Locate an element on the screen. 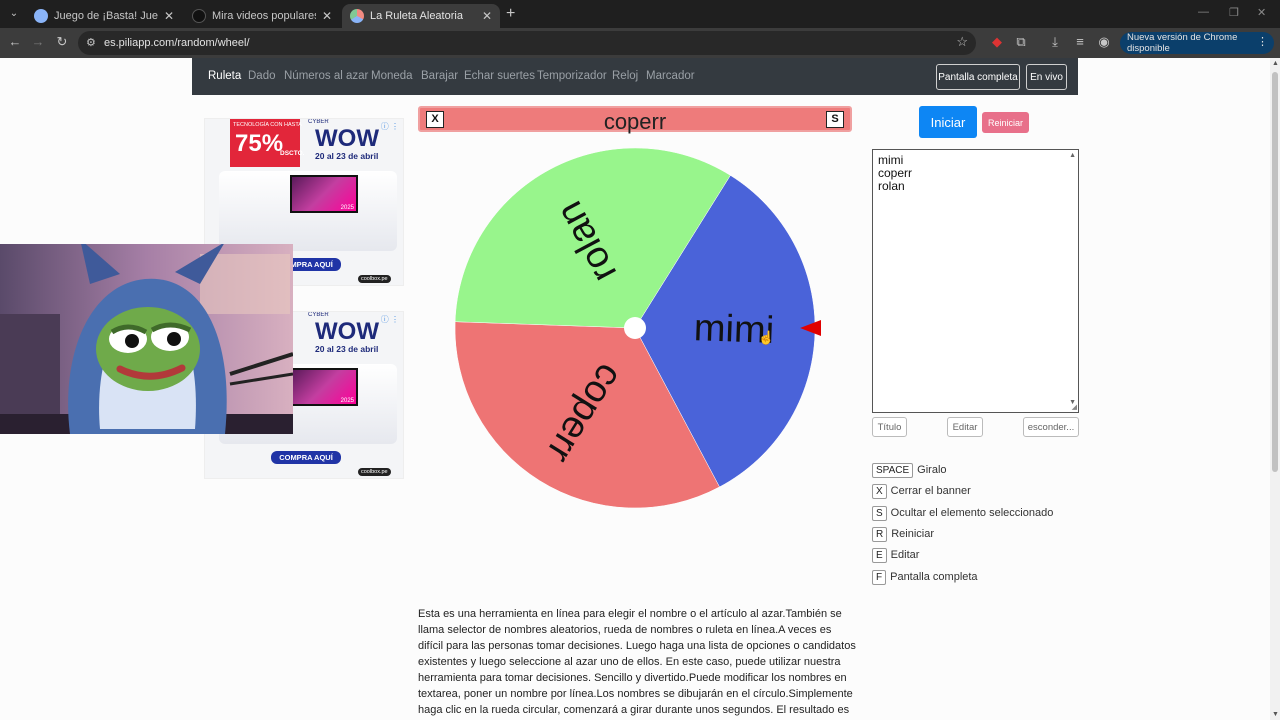 The width and height of the screenshot is (1280, 720). names-textarea: mimi coperr rolan ▲ ▼ ◢ is located at coordinates (975, 281).